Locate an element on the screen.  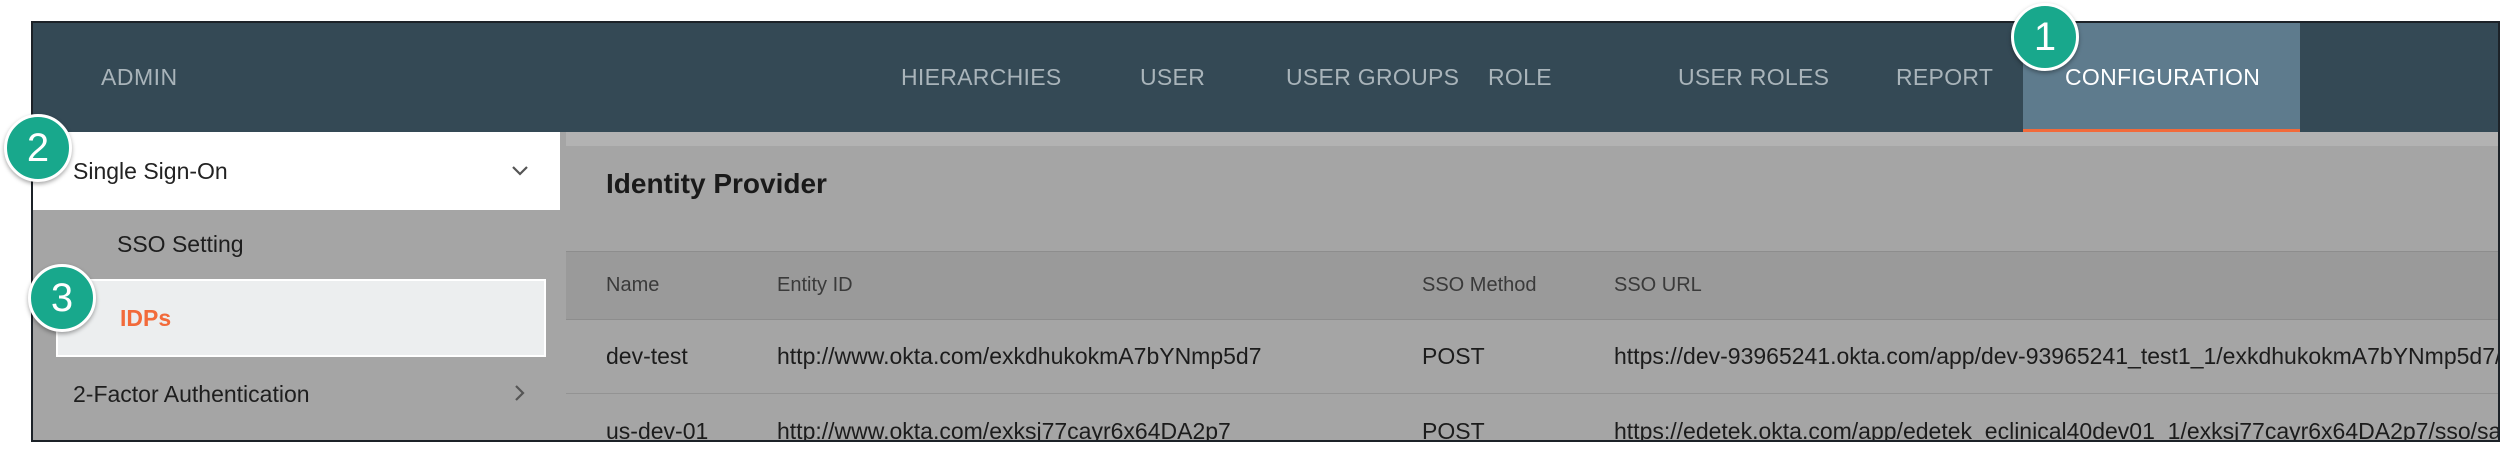
column-header-sso-method: SSO Method is located at coordinates (1479, 285).